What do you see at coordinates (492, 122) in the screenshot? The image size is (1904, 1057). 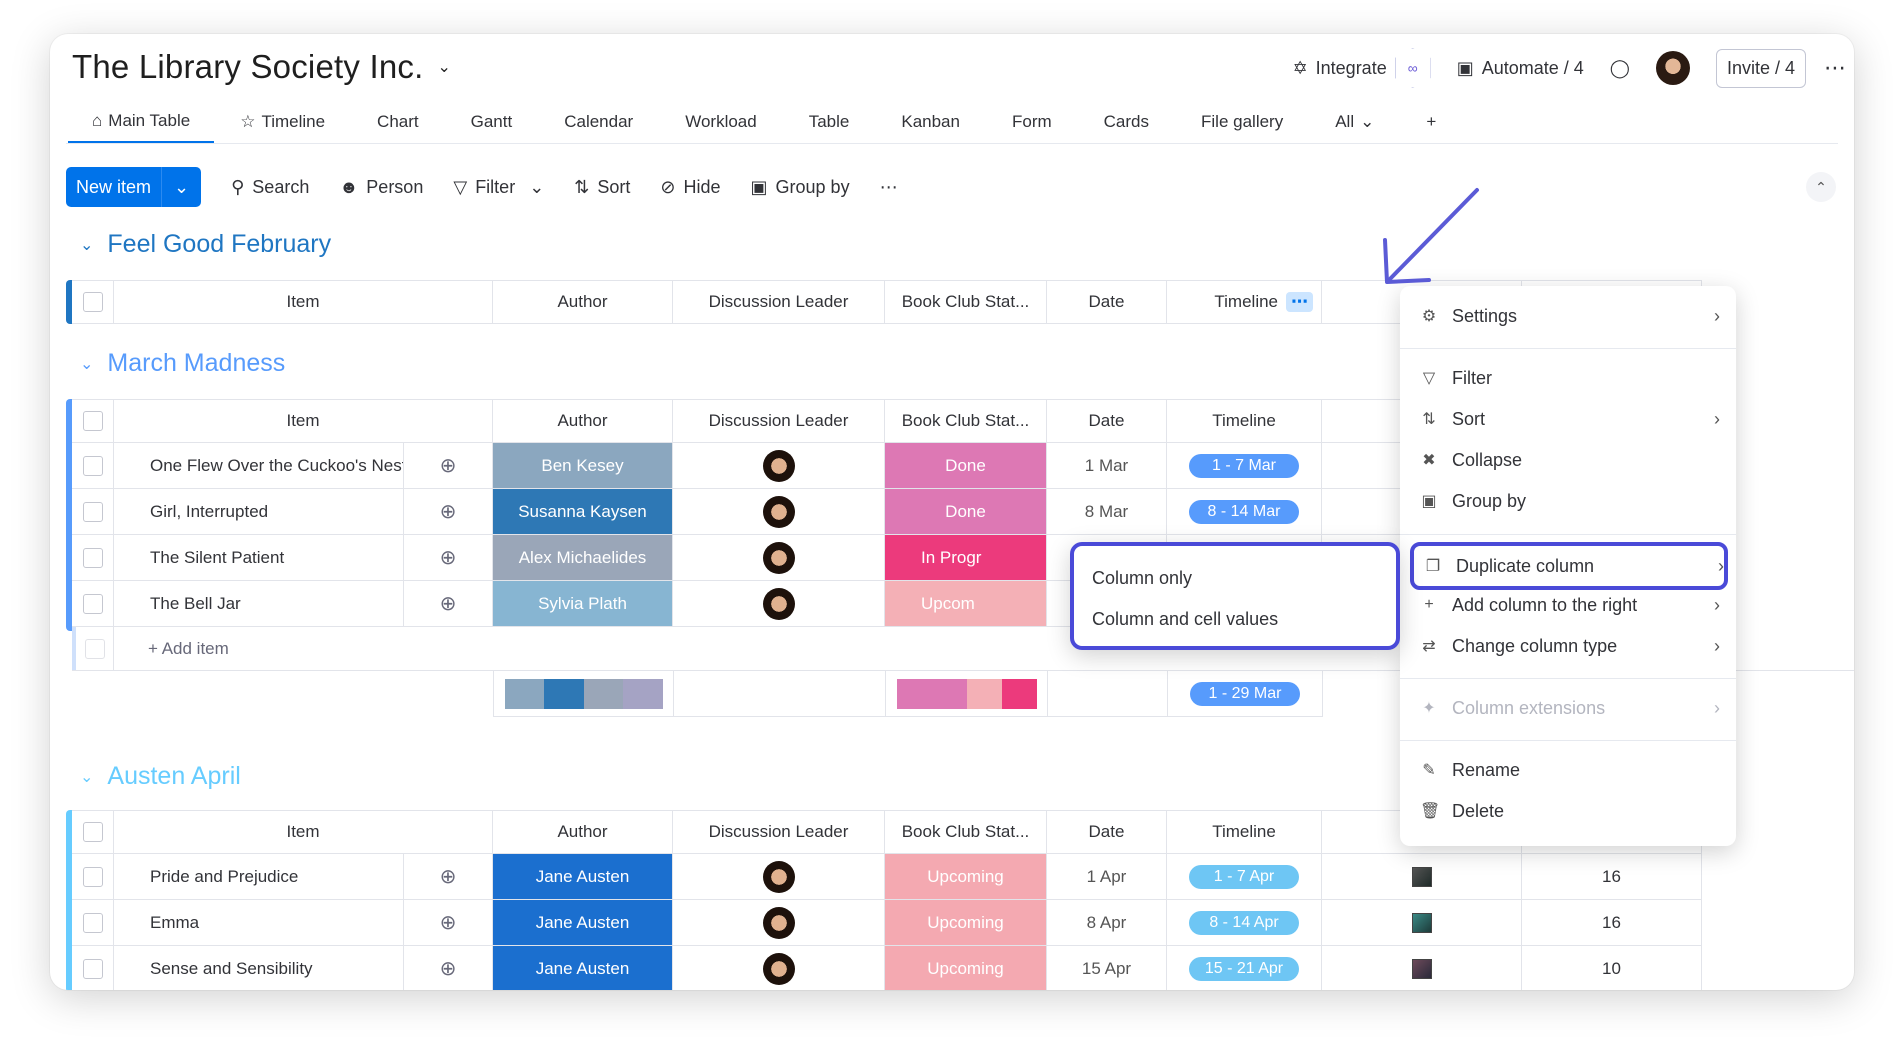 I see `tab-gantt: Gantt` at bounding box center [492, 122].